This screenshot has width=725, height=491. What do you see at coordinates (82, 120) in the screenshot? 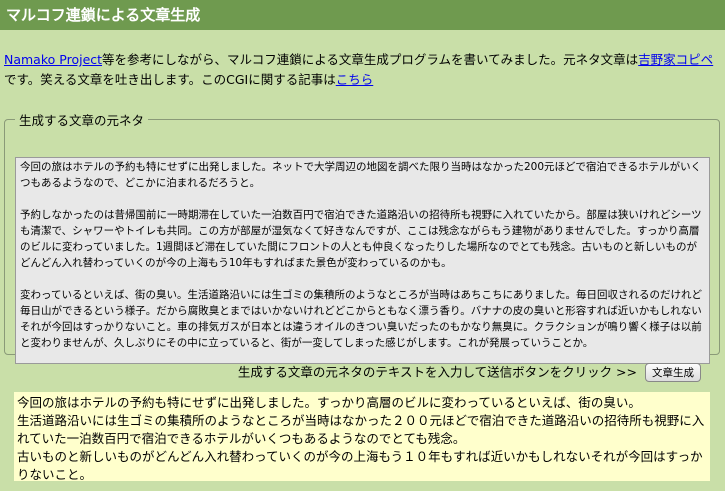
I see `source-text-legend: 生成する文章の元ネタ` at bounding box center [82, 120].